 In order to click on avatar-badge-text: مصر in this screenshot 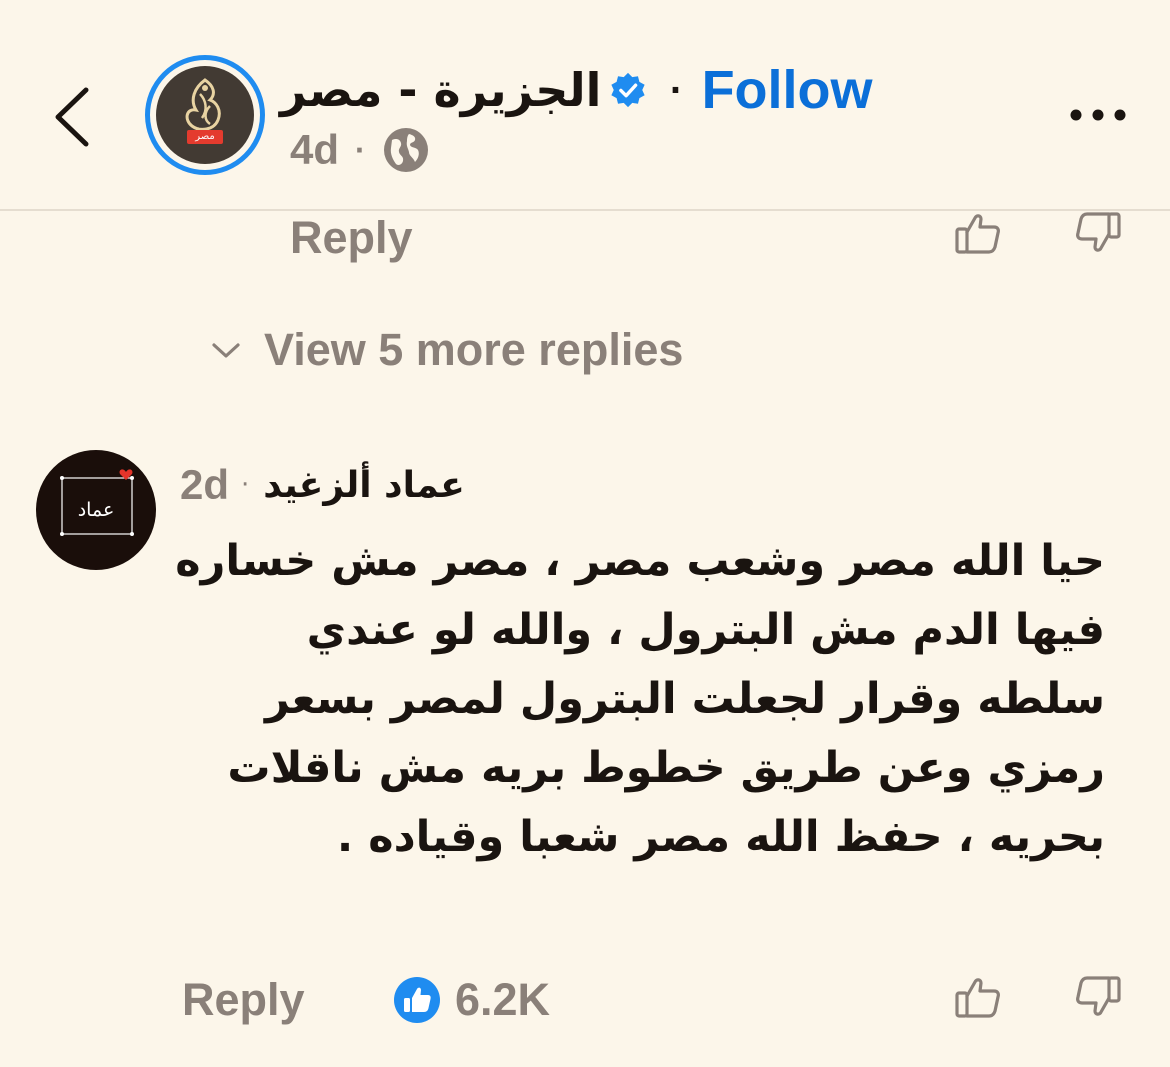, I will do `click(205, 136)`.